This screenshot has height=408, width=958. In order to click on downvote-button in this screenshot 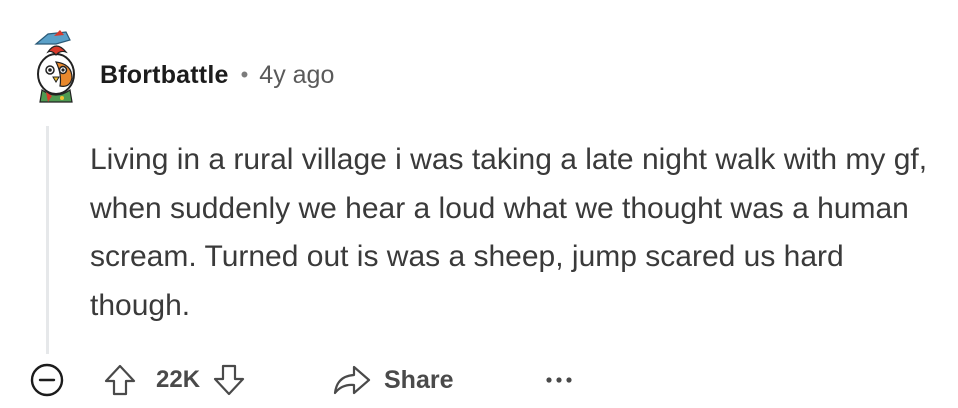, I will do `click(229, 380)`.